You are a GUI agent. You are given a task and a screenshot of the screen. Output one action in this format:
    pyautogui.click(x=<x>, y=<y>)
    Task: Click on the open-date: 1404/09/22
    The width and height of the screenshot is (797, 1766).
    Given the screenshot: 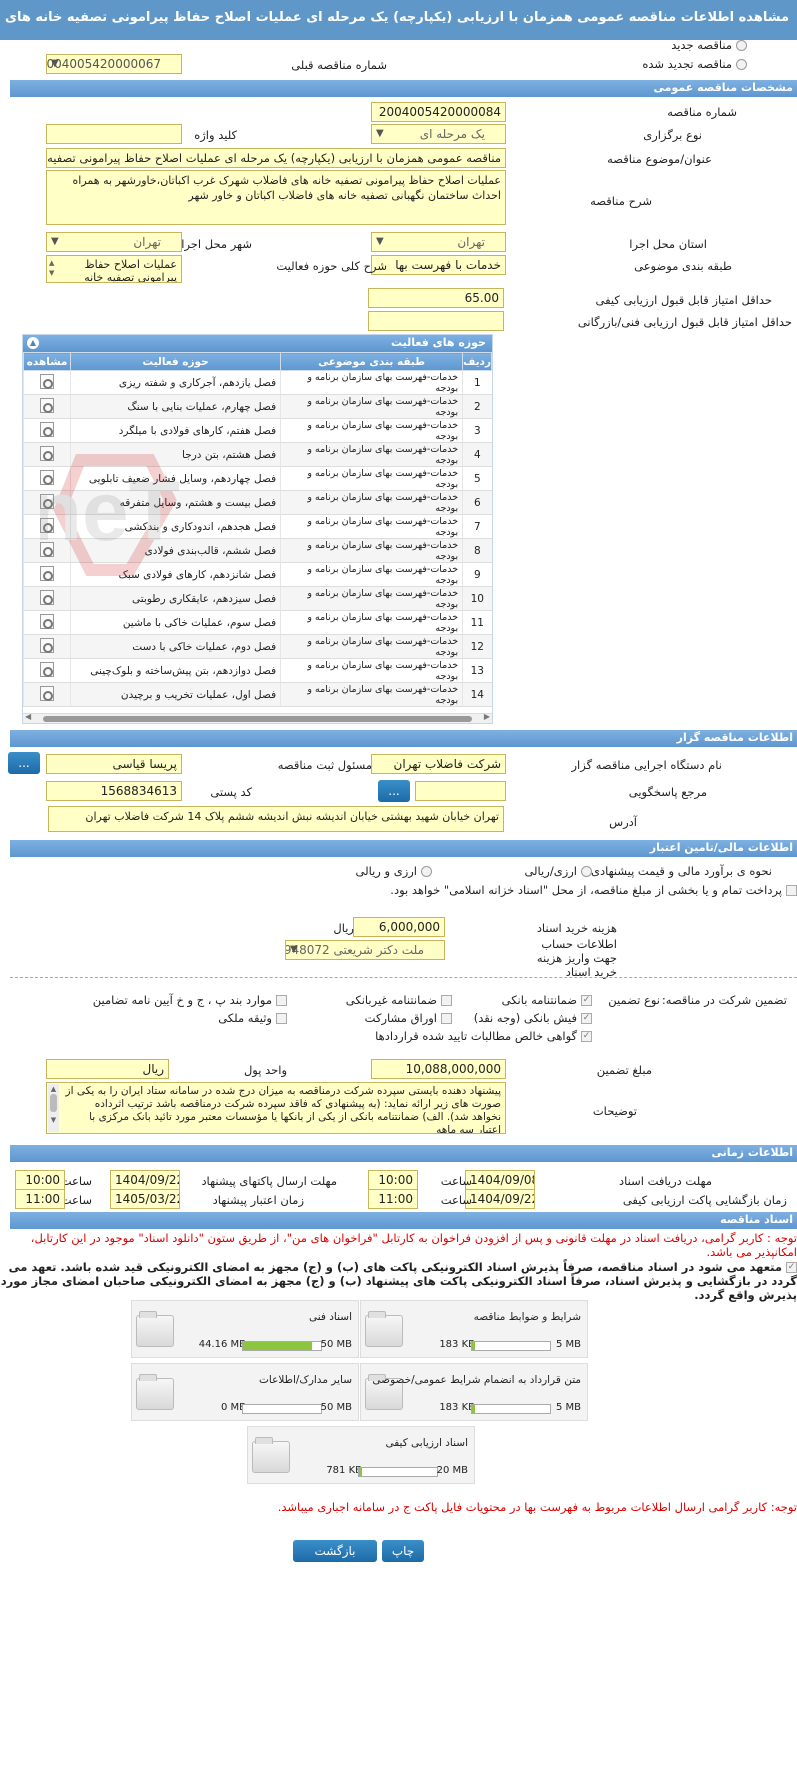 What is the action you would take?
    pyautogui.click(x=500, y=1199)
    